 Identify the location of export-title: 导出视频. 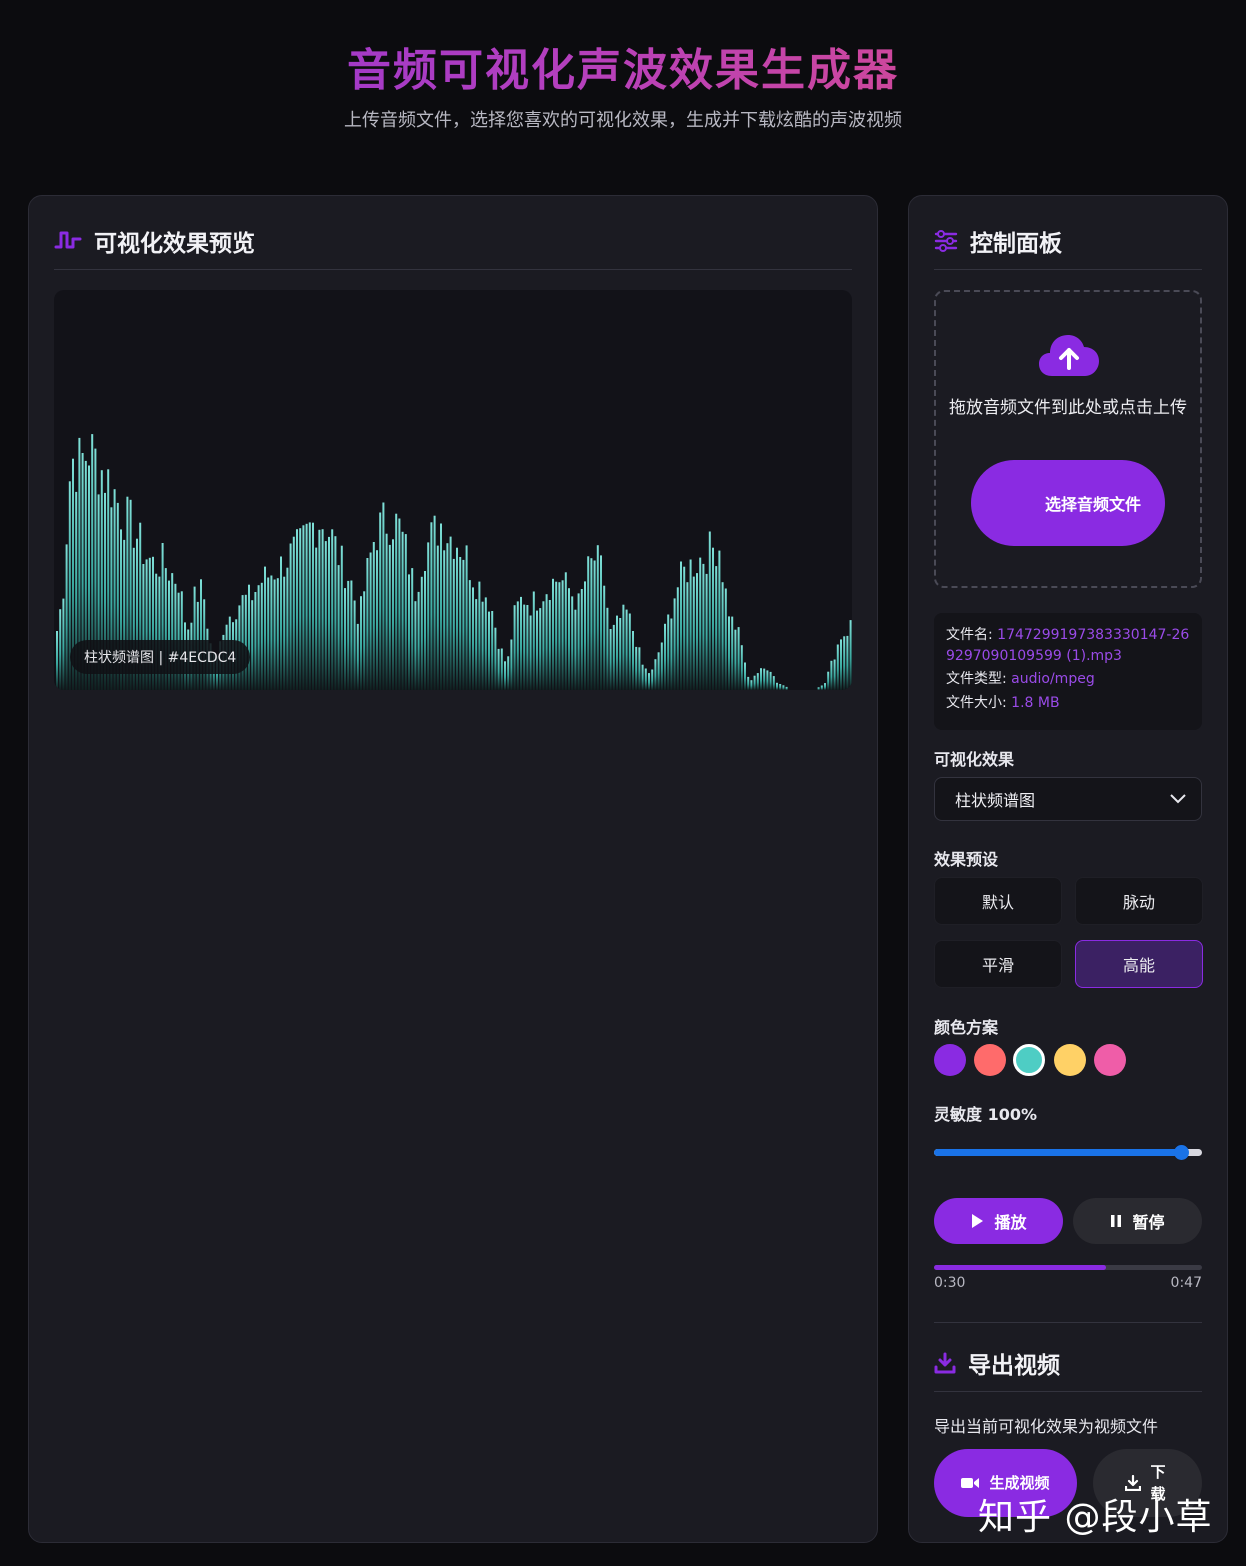
(997, 1363).